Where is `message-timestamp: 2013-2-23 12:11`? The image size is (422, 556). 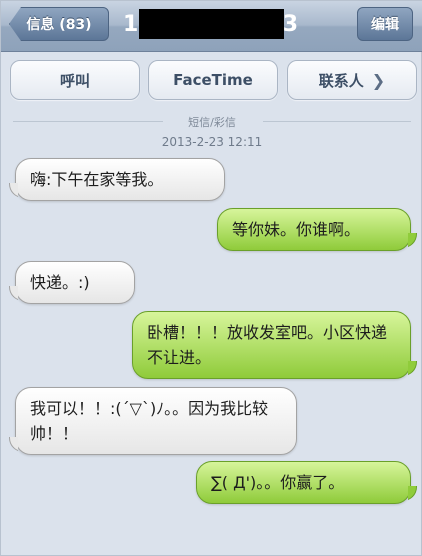 message-timestamp: 2013-2-23 12:11 is located at coordinates (212, 142).